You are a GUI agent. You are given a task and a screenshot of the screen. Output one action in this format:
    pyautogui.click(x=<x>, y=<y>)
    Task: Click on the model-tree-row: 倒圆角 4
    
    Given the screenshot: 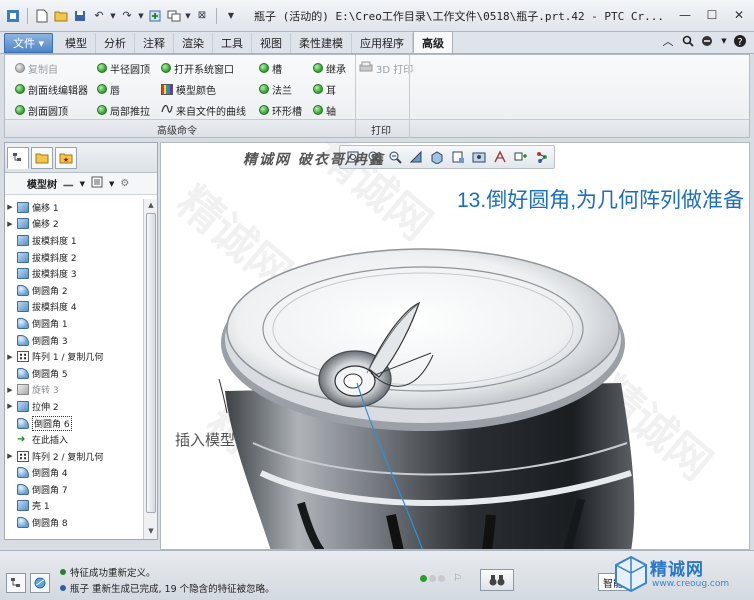 What is the action you would take?
    pyautogui.click(x=74, y=473)
    